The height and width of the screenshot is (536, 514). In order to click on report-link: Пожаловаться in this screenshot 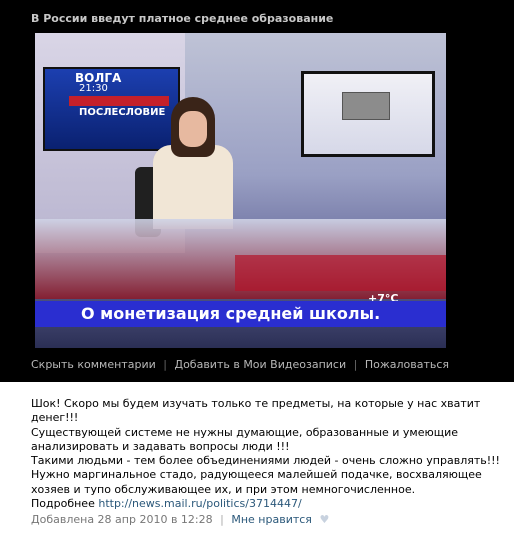, I will do `click(407, 364)`.